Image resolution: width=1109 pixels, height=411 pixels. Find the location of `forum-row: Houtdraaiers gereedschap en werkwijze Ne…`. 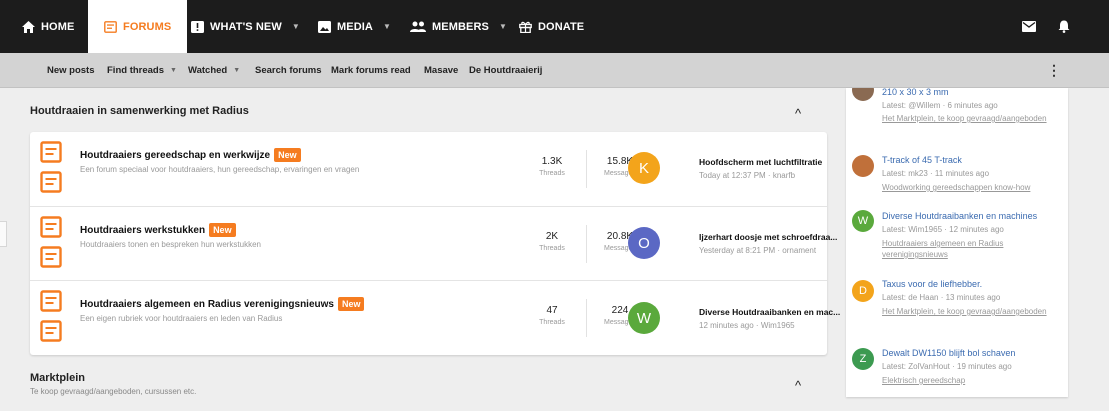

forum-row: Houtdraaiers gereedschap en werkwijze Ne… is located at coordinates (428, 169).